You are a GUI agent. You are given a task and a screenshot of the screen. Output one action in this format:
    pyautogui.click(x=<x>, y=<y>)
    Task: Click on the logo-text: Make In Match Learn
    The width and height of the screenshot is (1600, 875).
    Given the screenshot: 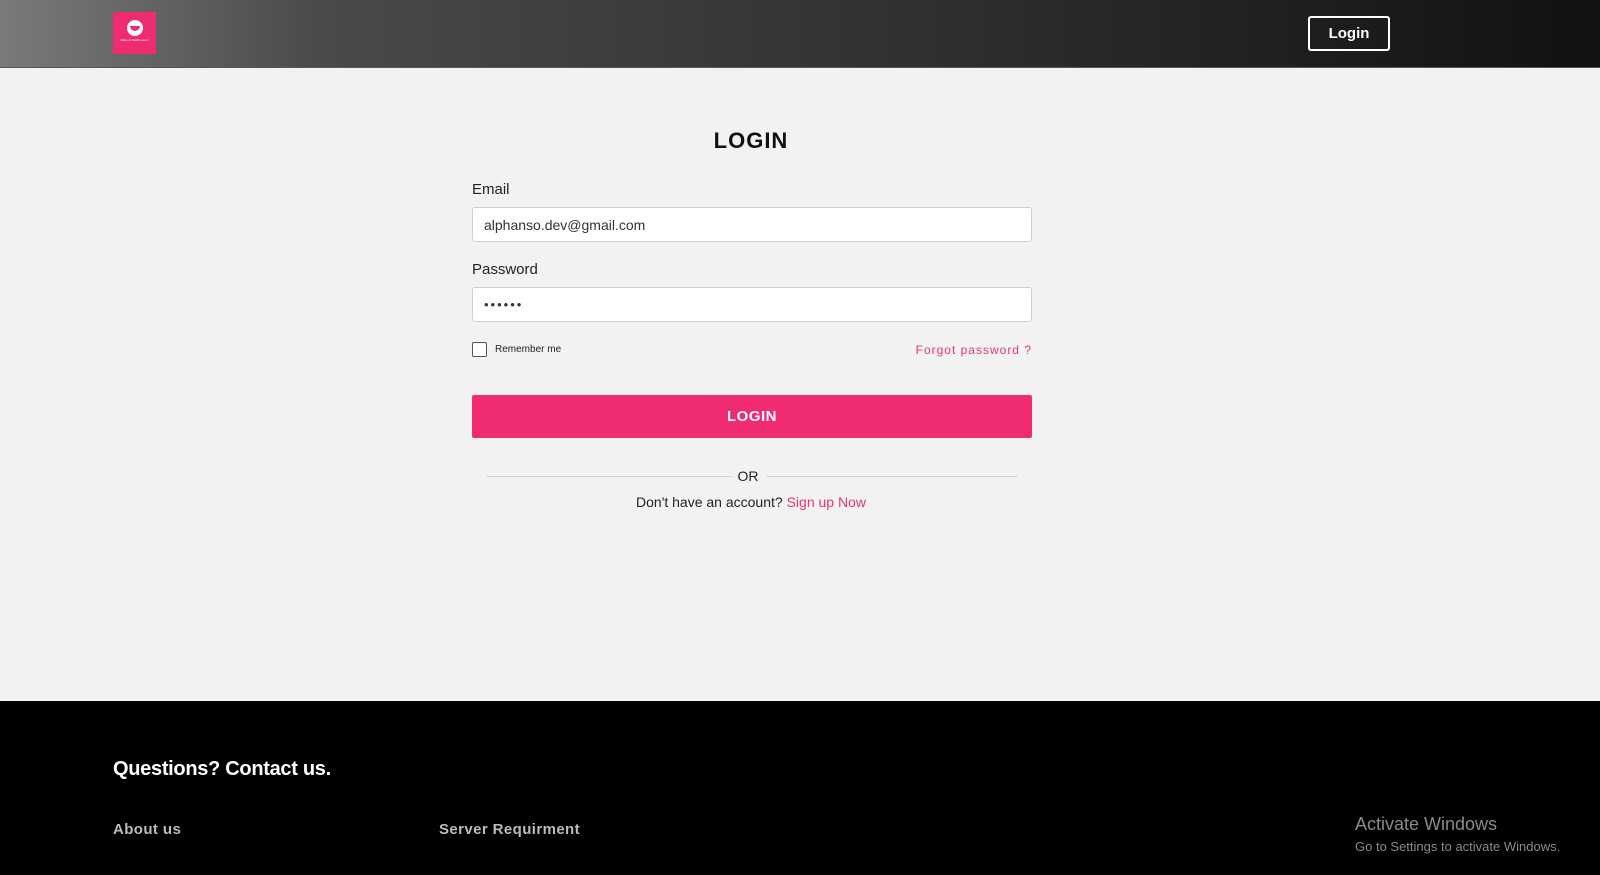 What is the action you would take?
    pyautogui.click(x=134, y=40)
    